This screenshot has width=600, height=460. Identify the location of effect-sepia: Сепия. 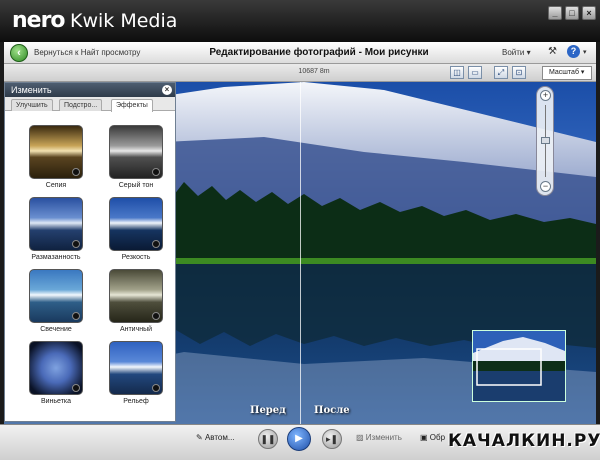
(56, 157).